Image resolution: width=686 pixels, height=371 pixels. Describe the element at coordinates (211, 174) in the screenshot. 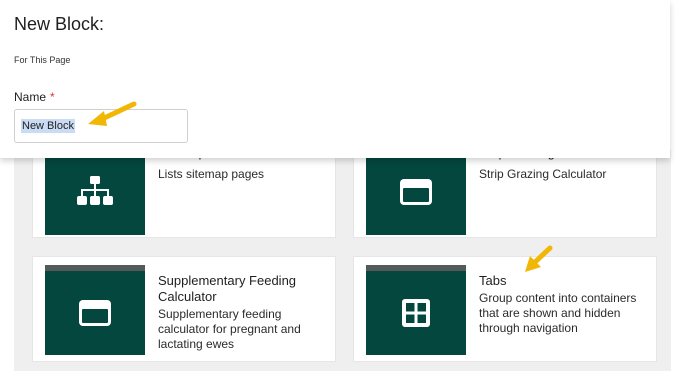

I see `card-description: Lists sitemap pages` at that location.